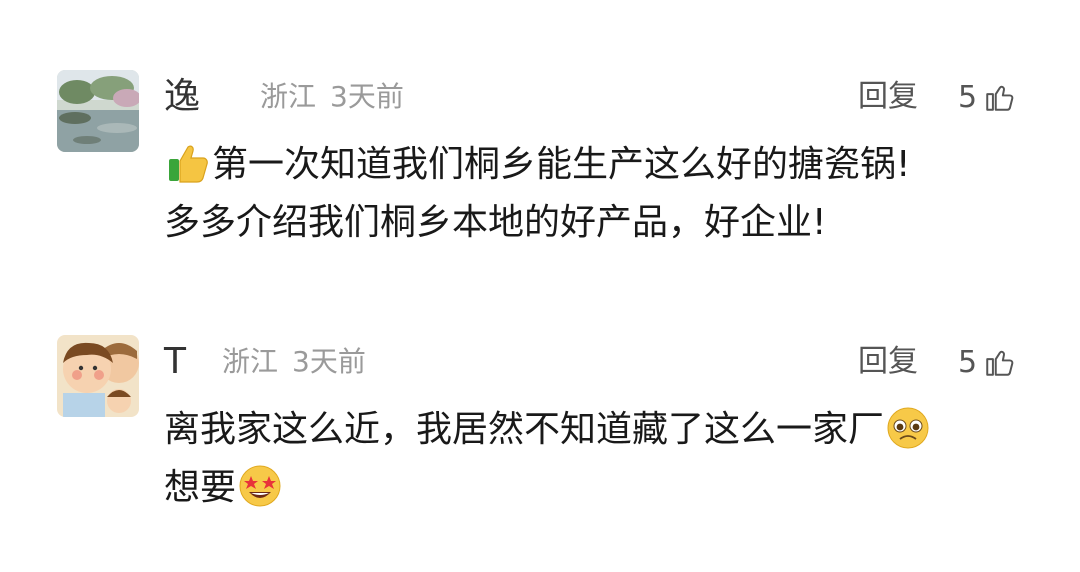  I want to click on star-struck-emoji, so click(260, 486).